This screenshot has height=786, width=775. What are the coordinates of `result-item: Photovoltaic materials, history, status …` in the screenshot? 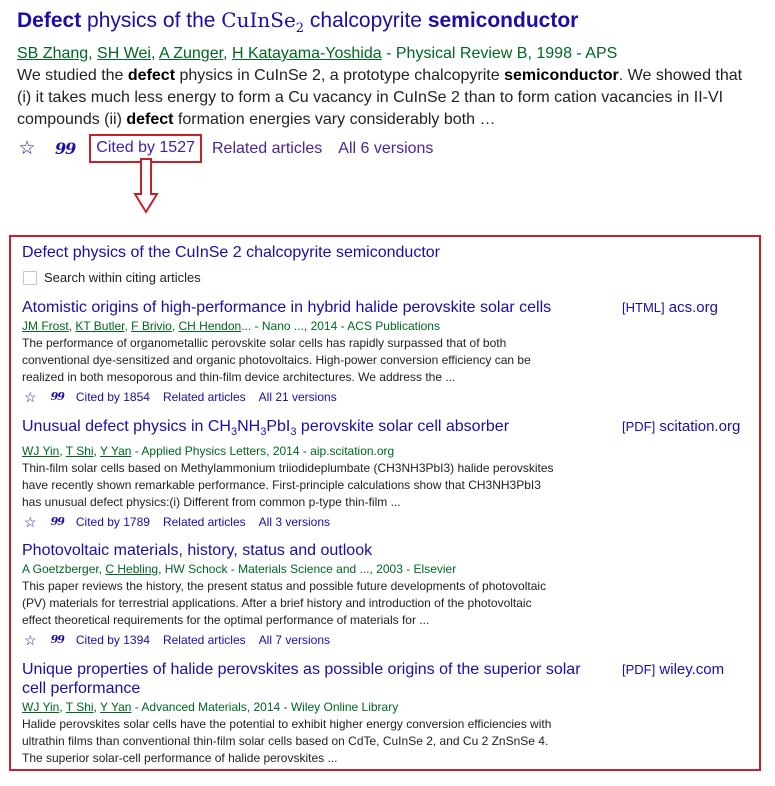 It's located at (384, 595).